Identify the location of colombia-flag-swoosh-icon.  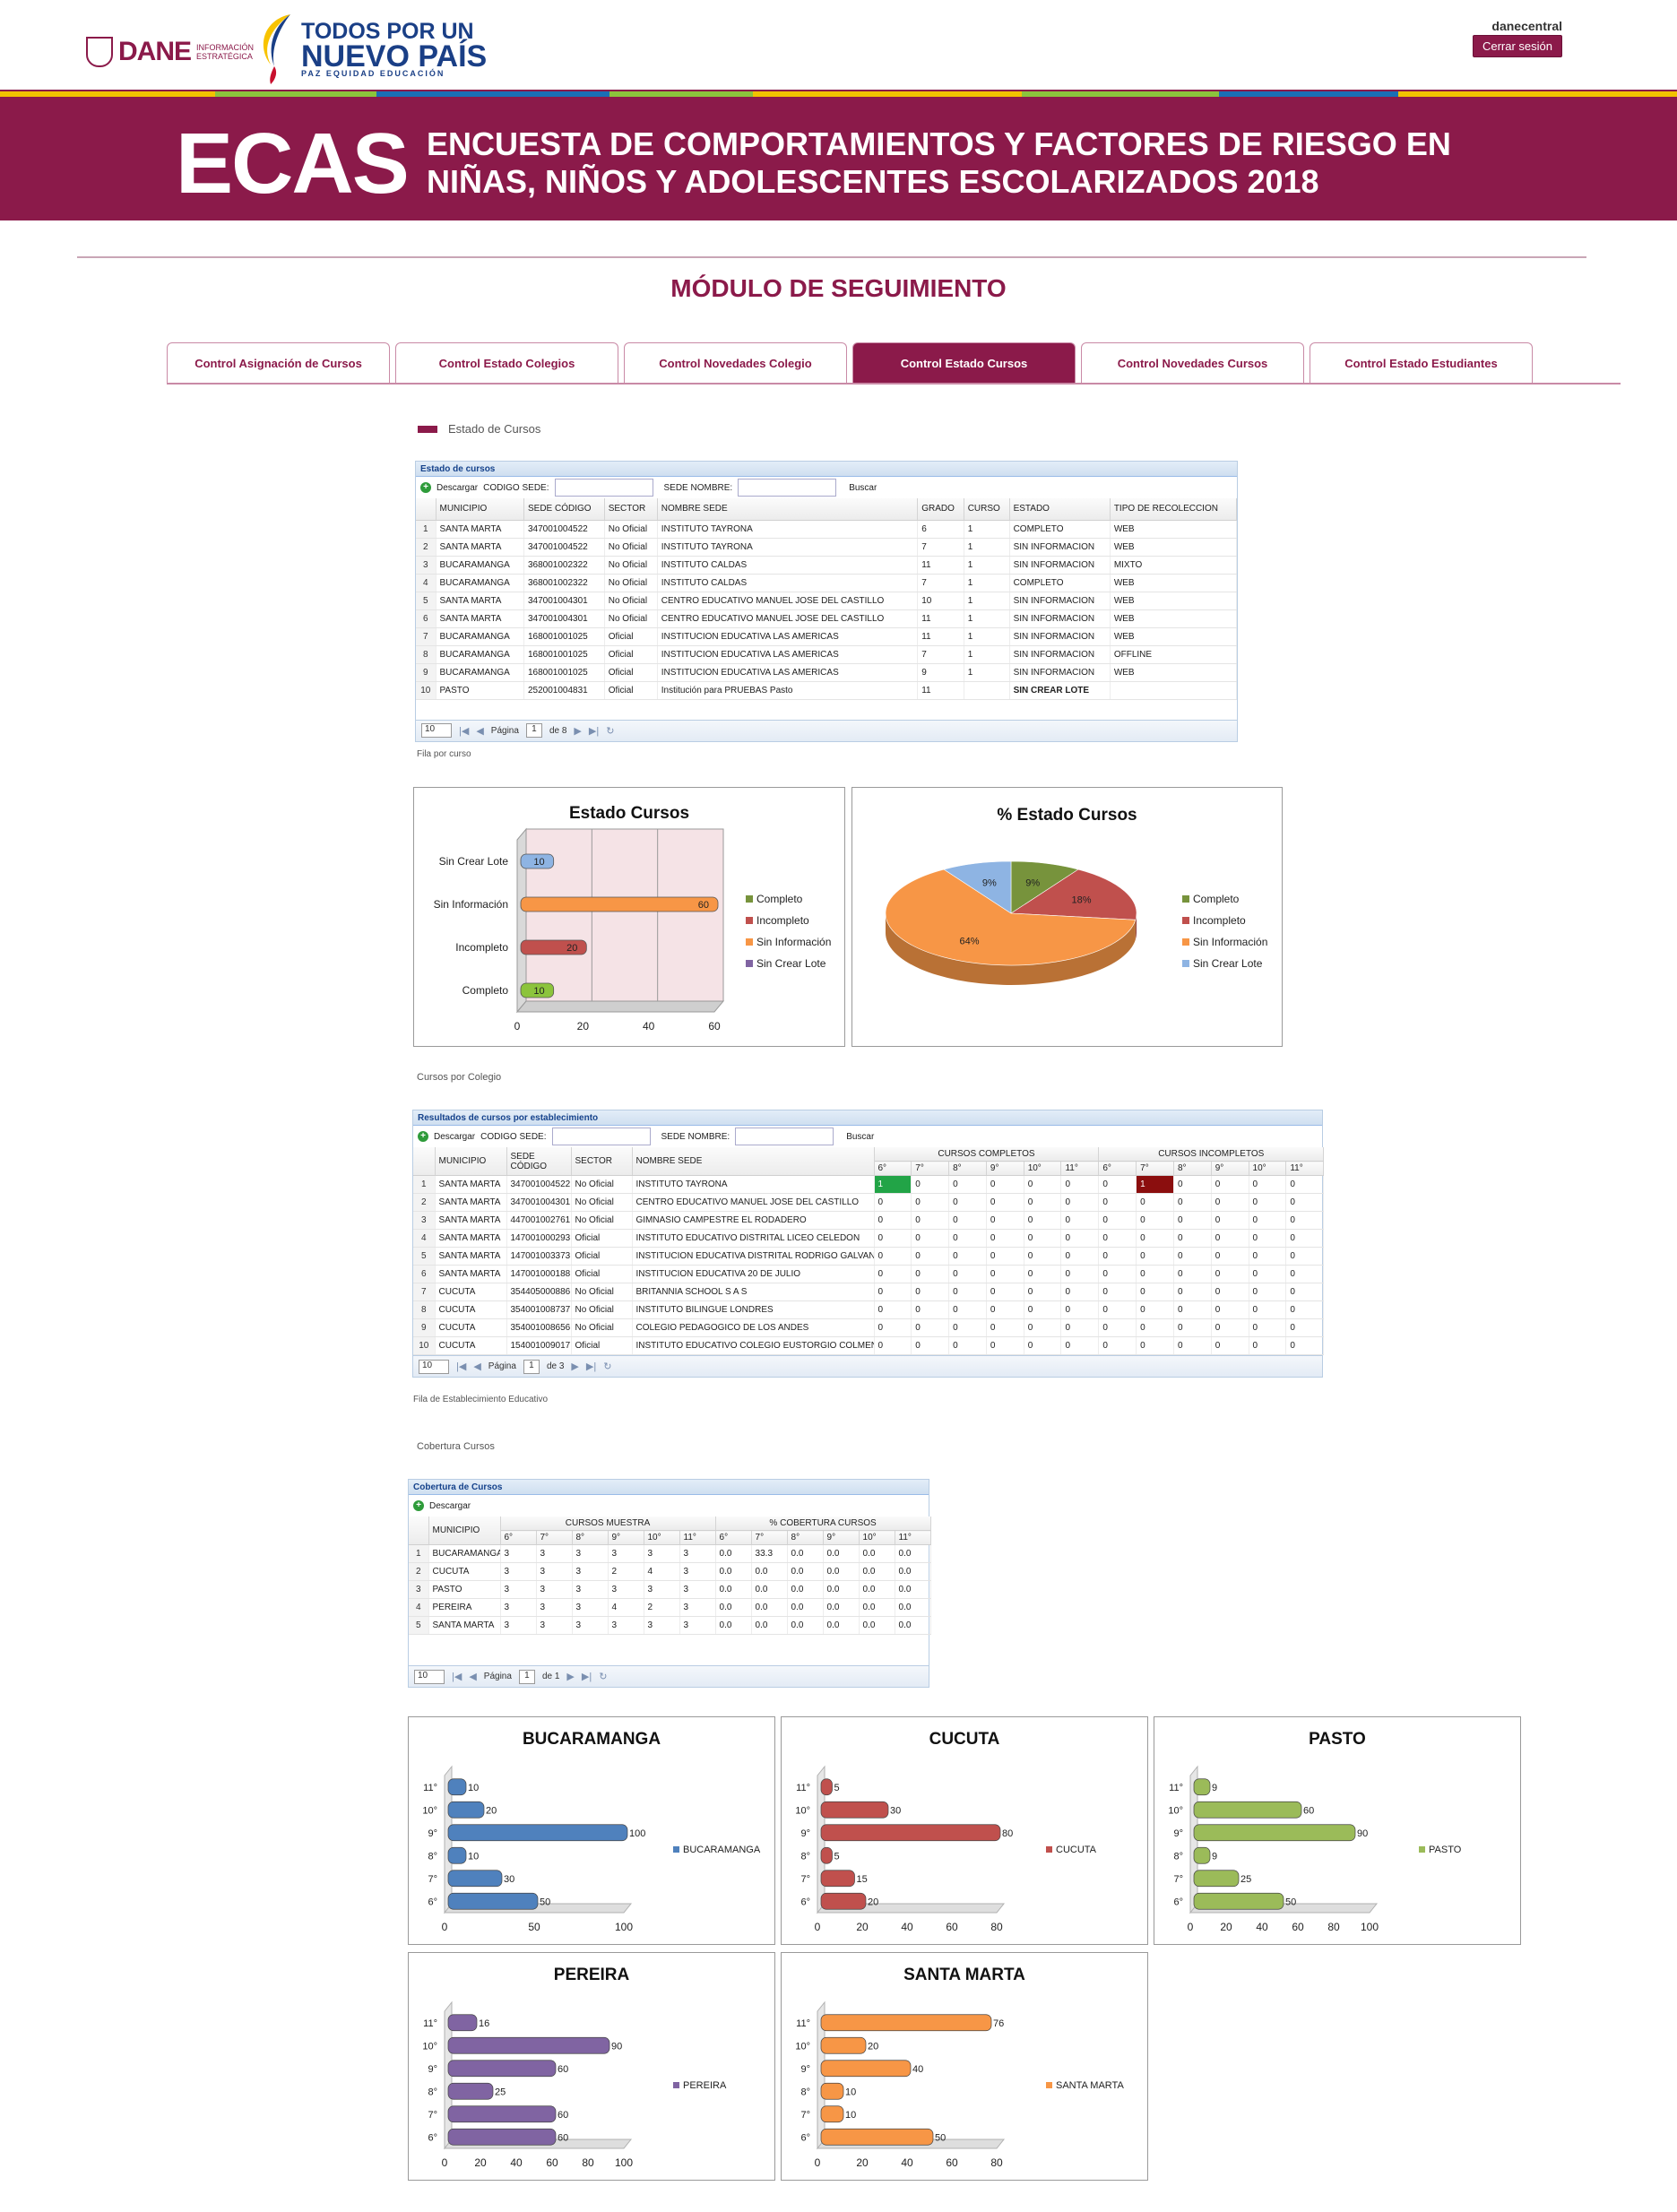
(276, 49).